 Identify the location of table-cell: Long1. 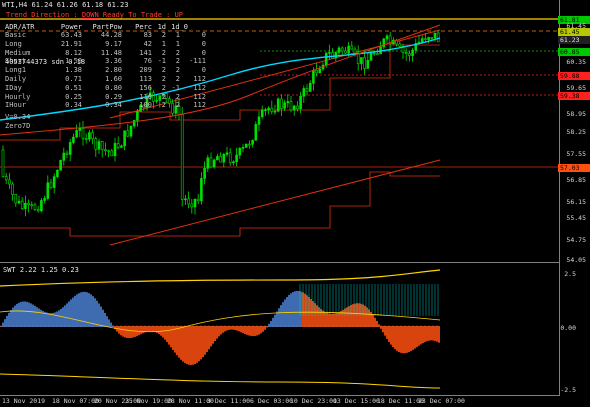
(16, 70).